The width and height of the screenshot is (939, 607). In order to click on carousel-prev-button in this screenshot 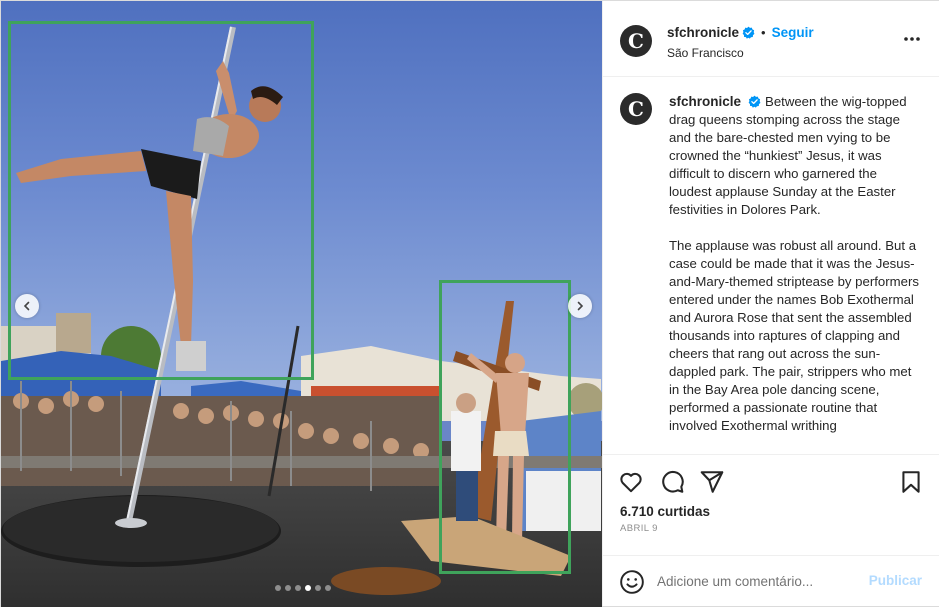, I will do `click(27, 306)`.